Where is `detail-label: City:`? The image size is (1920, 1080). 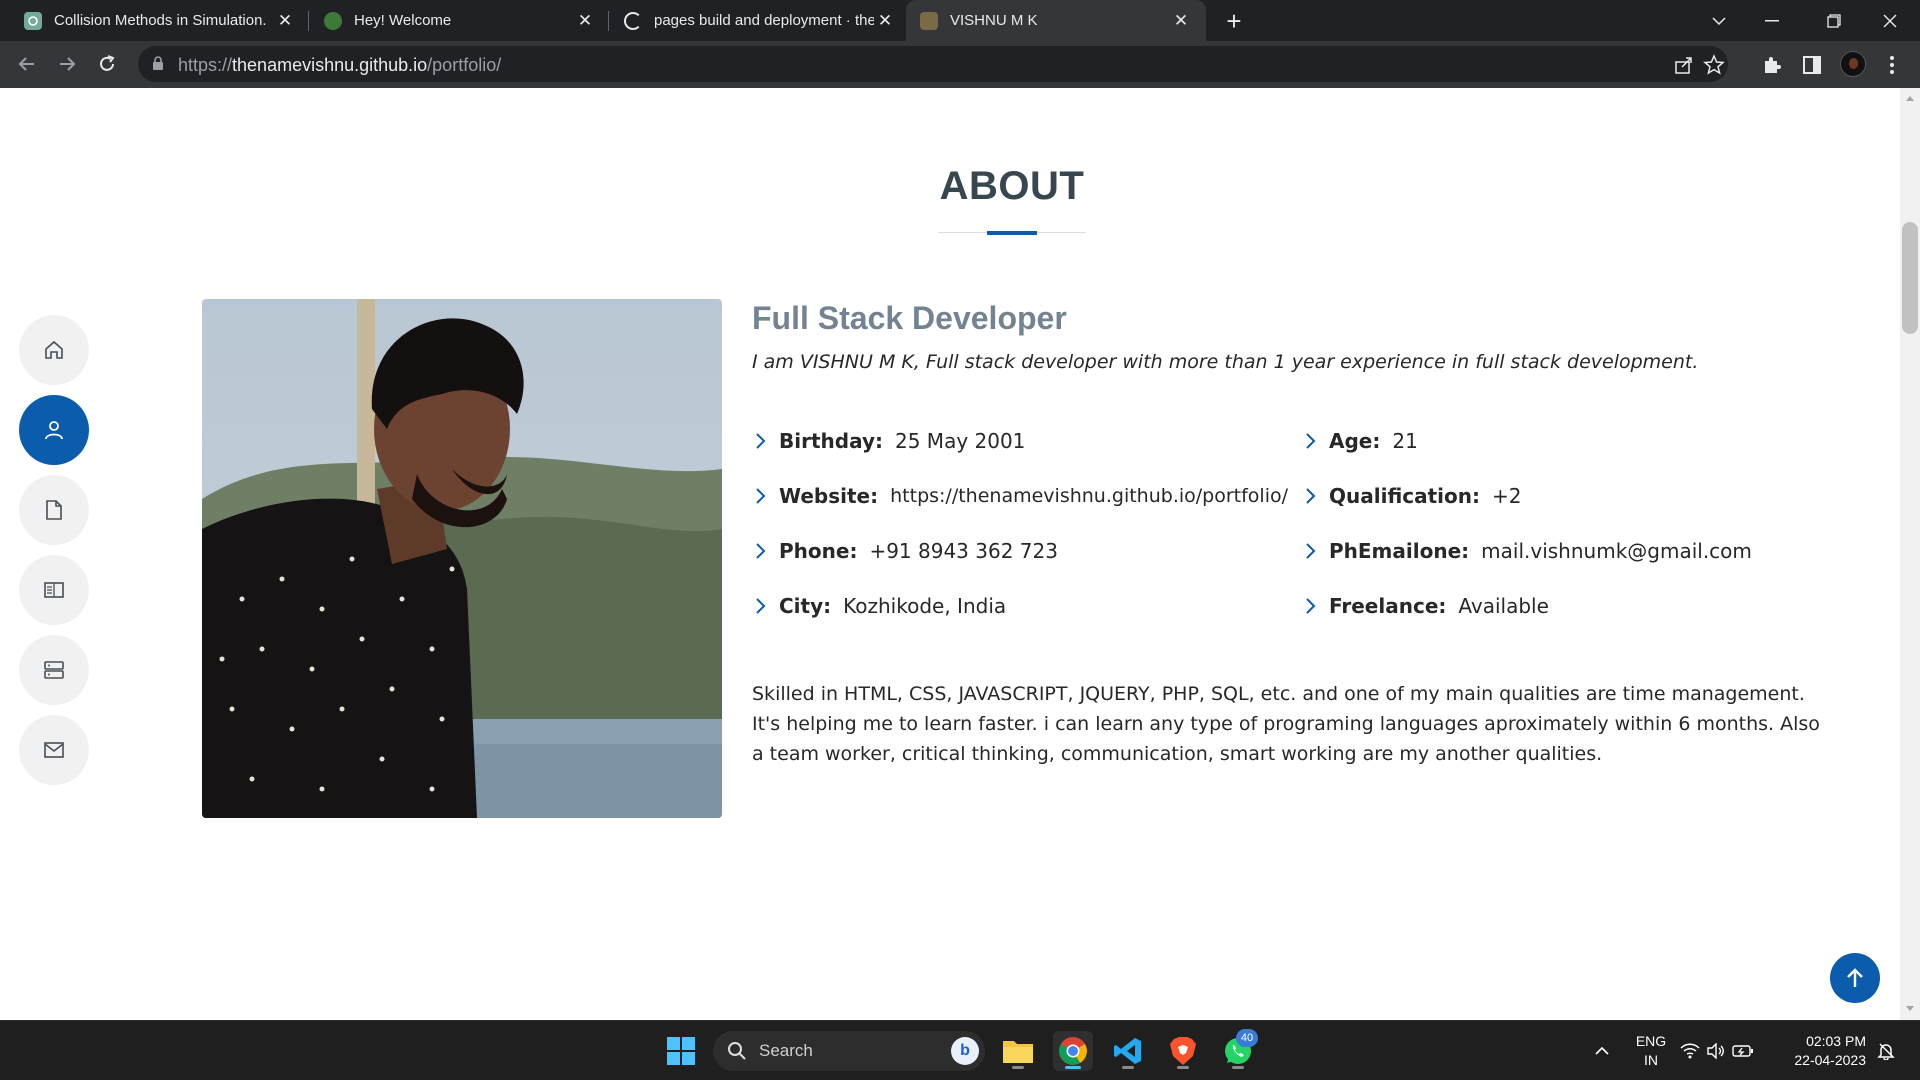 detail-label: City: is located at coordinates (805, 606).